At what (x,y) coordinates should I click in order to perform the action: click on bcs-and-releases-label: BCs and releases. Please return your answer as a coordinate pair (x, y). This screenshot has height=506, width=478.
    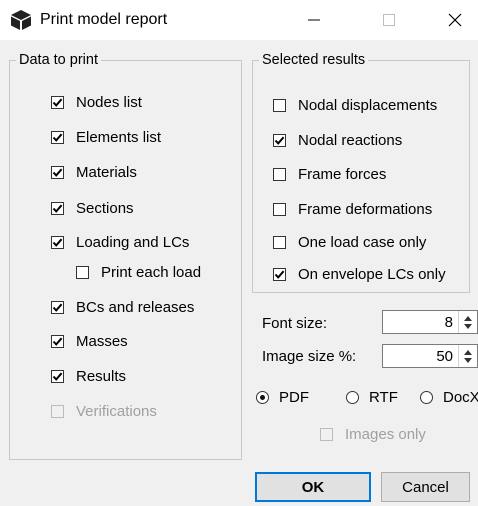
    Looking at the image, I should click on (135, 307).